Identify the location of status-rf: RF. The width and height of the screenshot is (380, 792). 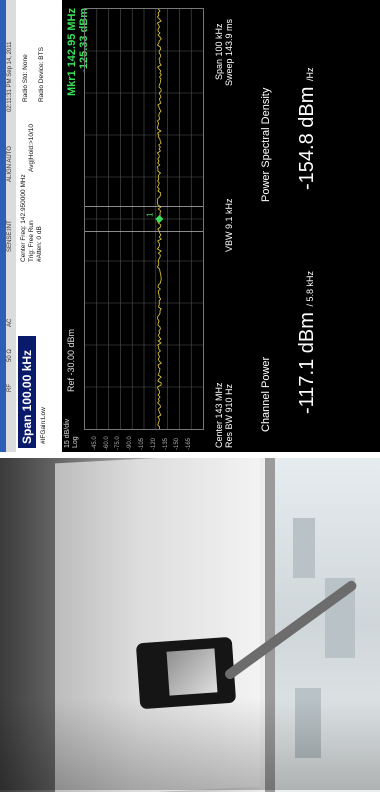
(10, 388).